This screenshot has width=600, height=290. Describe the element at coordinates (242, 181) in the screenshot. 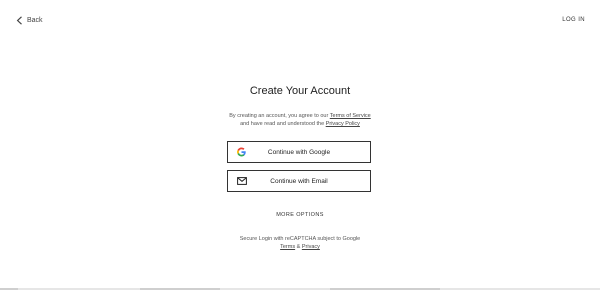

I see `mail-icon` at that location.